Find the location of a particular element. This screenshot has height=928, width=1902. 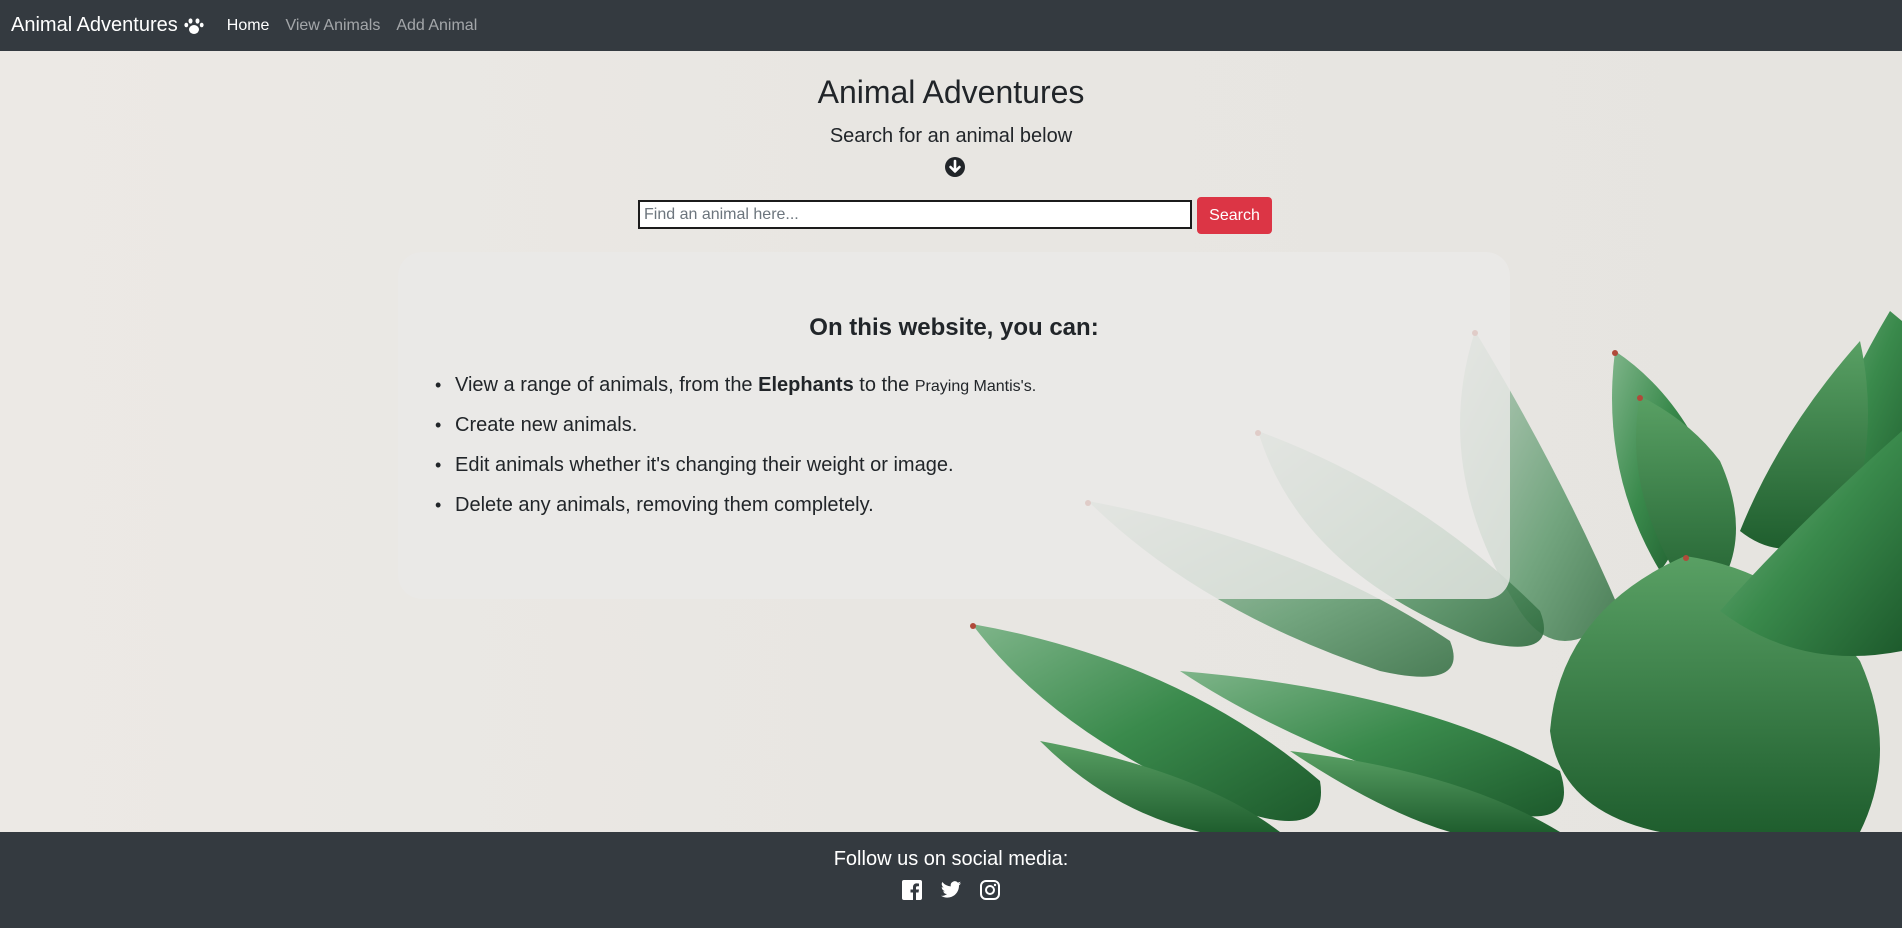

paw-icon is located at coordinates (194, 25).